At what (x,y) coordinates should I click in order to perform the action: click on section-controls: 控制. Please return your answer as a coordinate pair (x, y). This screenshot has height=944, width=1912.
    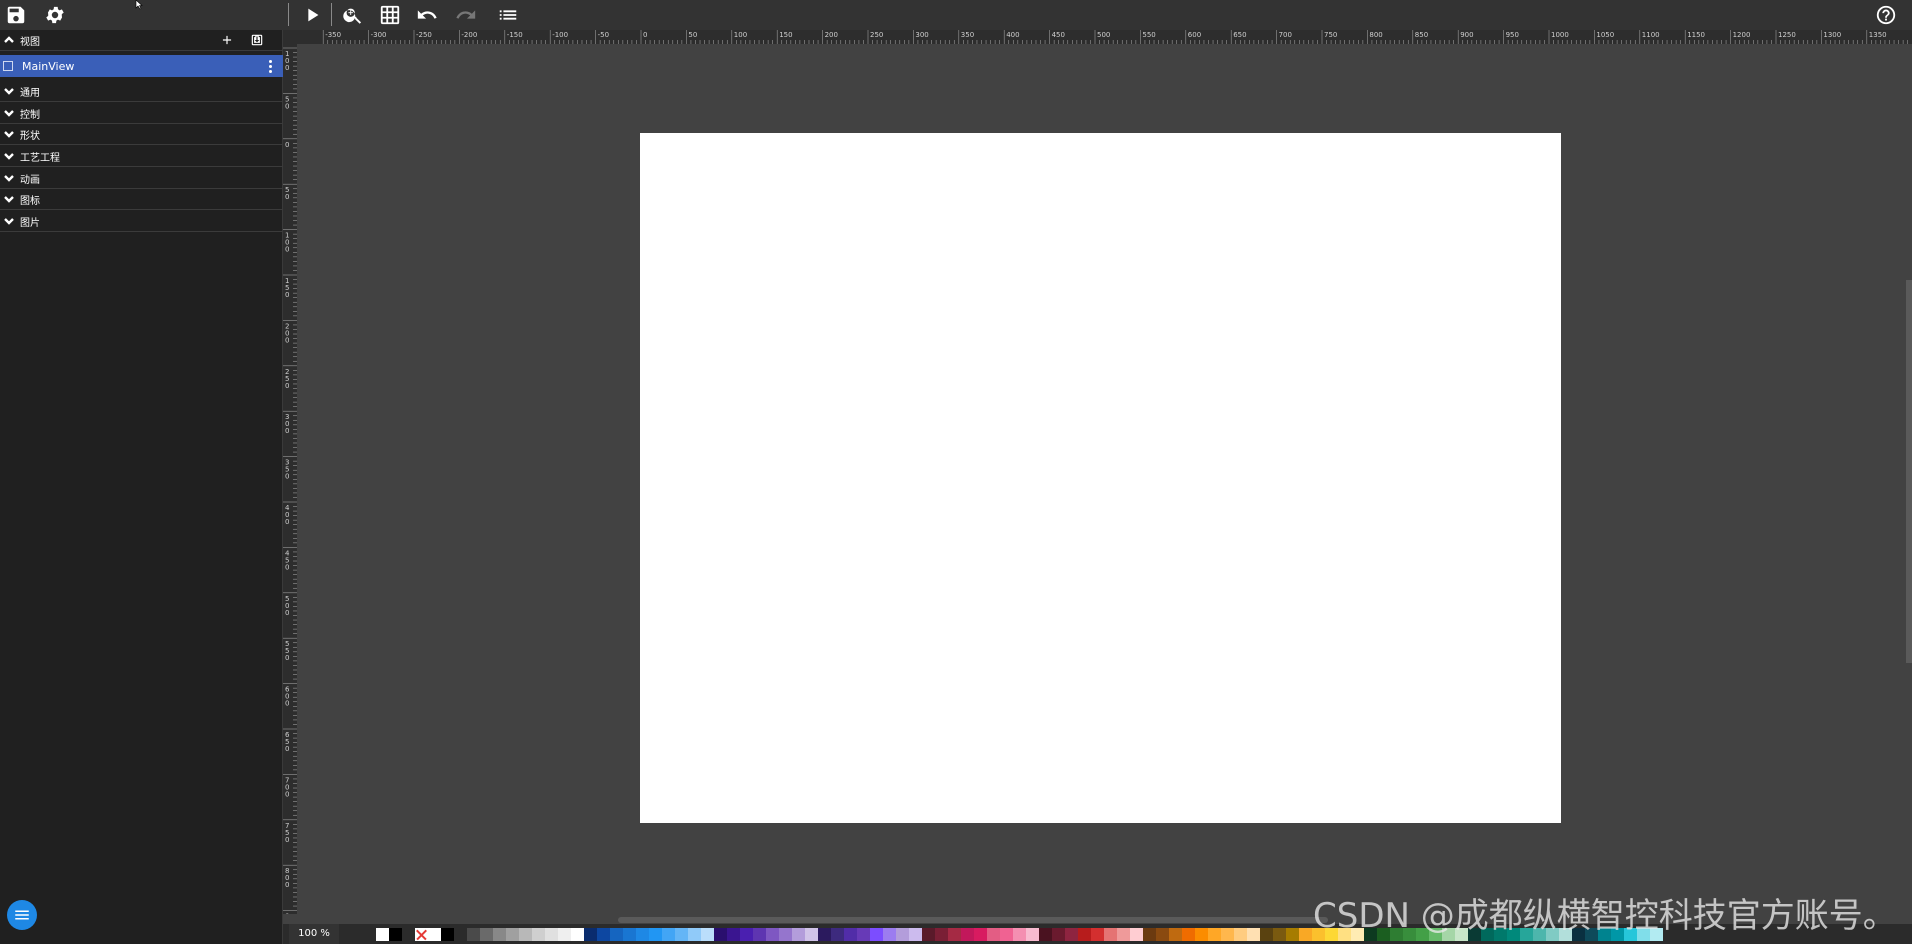
    Looking at the image, I should click on (141, 113).